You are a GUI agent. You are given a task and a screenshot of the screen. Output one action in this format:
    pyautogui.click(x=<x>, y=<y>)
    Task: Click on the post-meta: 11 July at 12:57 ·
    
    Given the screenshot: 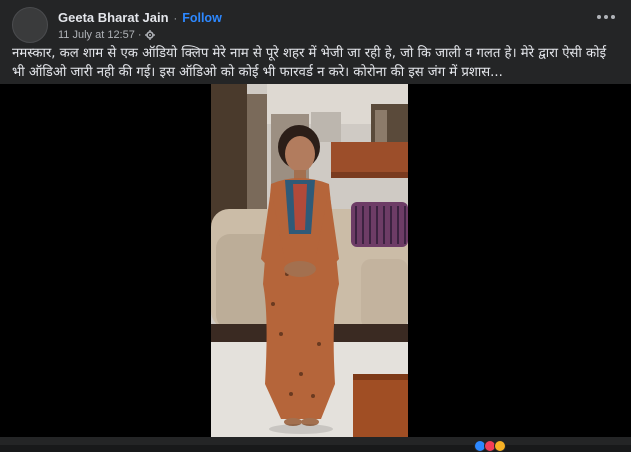 What is the action you would take?
    pyautogui.click(x=106, y=35)
    